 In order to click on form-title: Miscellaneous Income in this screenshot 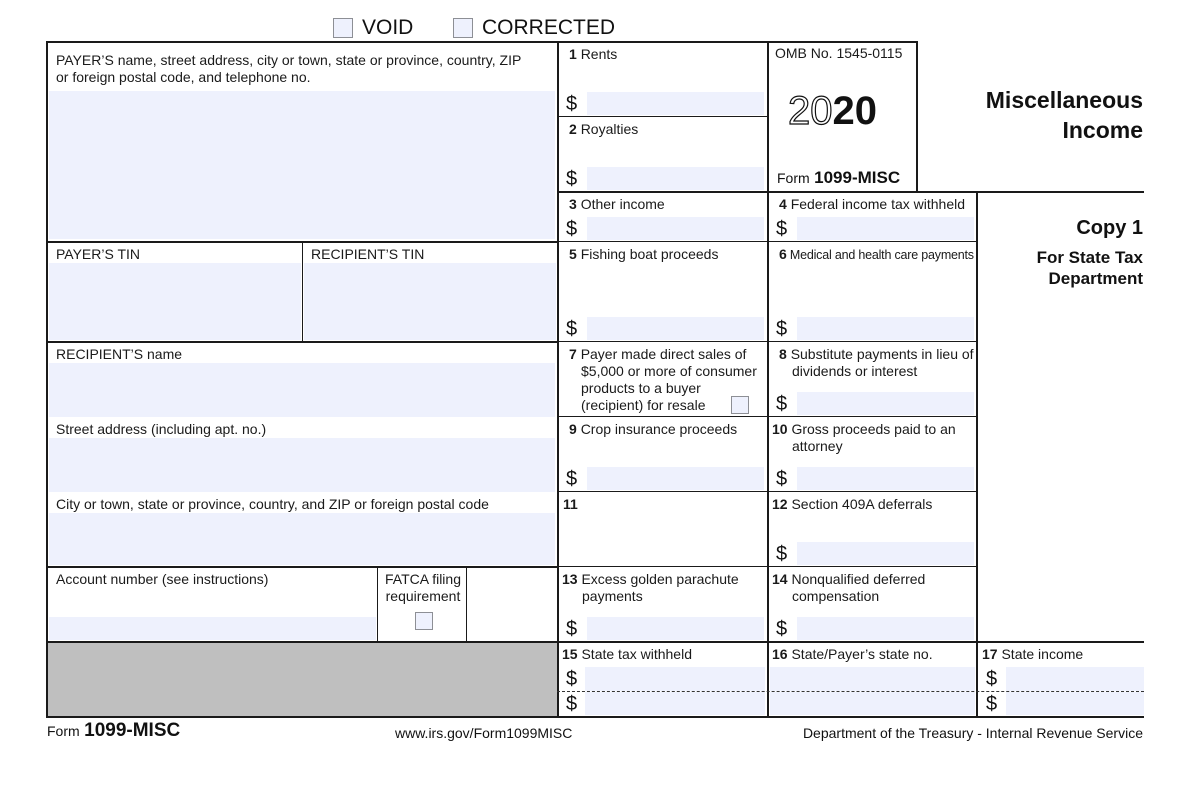, I will do `click(1064, 115)`.